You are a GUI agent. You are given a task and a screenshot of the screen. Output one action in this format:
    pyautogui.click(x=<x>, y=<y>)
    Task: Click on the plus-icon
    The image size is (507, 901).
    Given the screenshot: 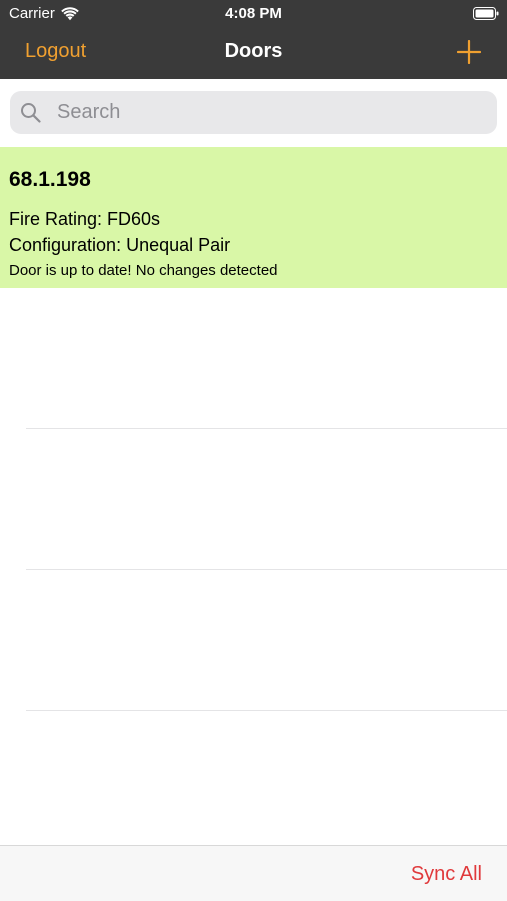 What is the action you would take?
    pyautogui.click(x=469, y=52)
    